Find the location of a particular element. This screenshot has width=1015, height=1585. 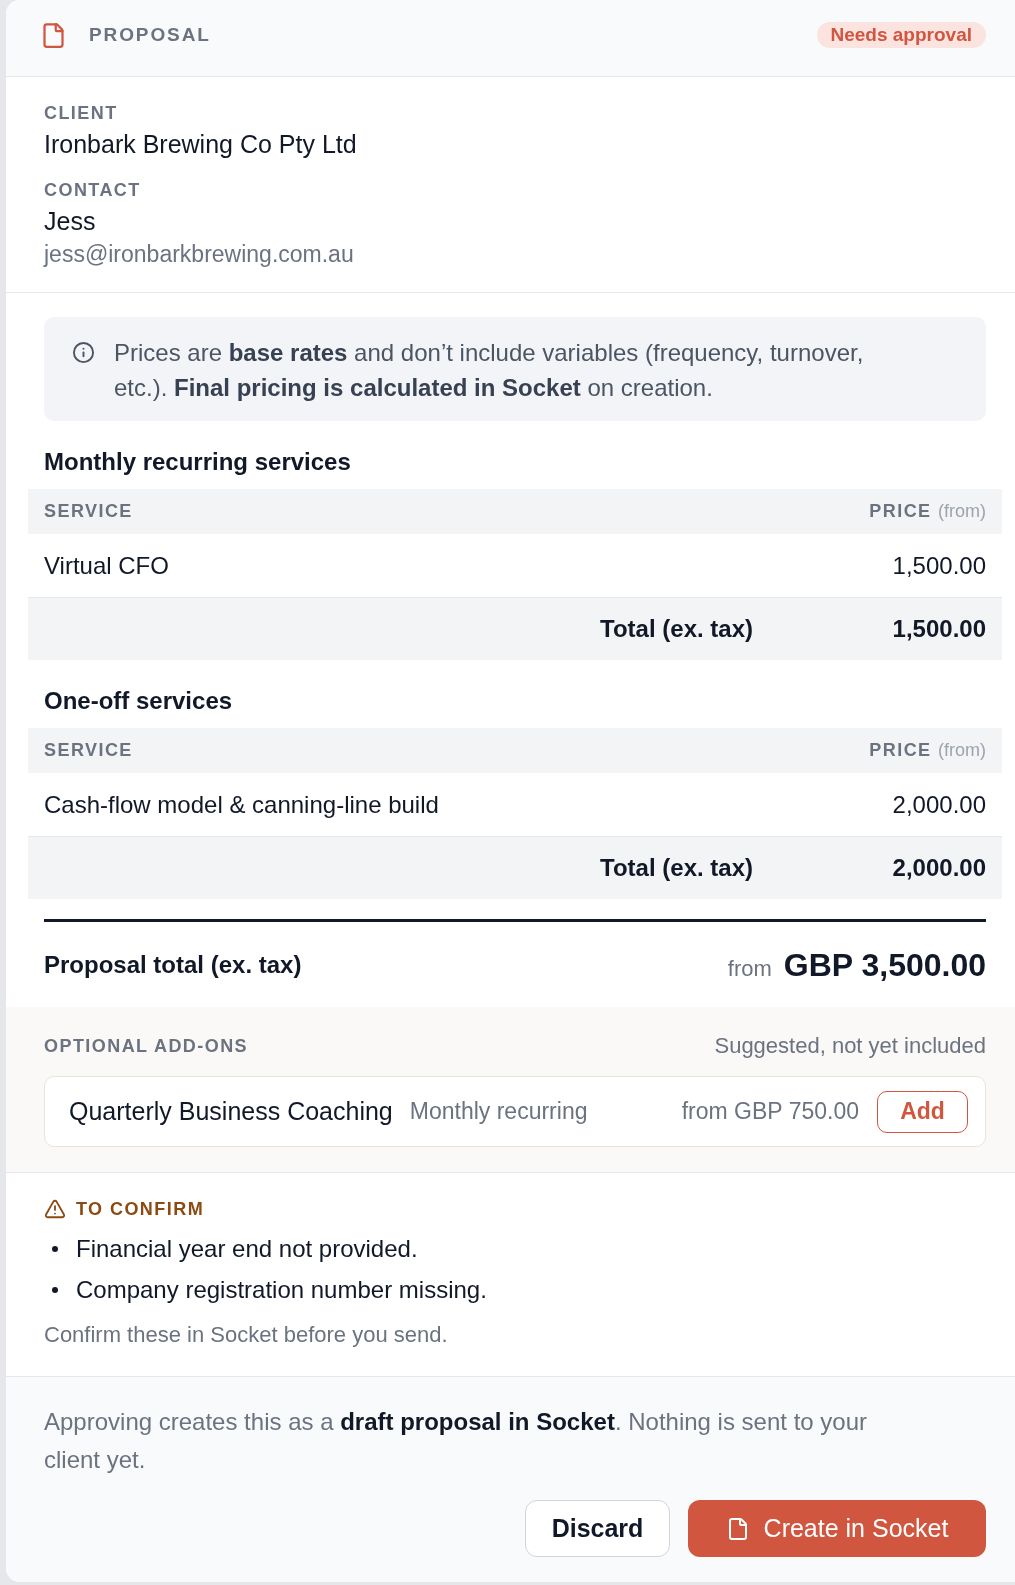

contact-name: Jess is located at coordinates (70, 221).